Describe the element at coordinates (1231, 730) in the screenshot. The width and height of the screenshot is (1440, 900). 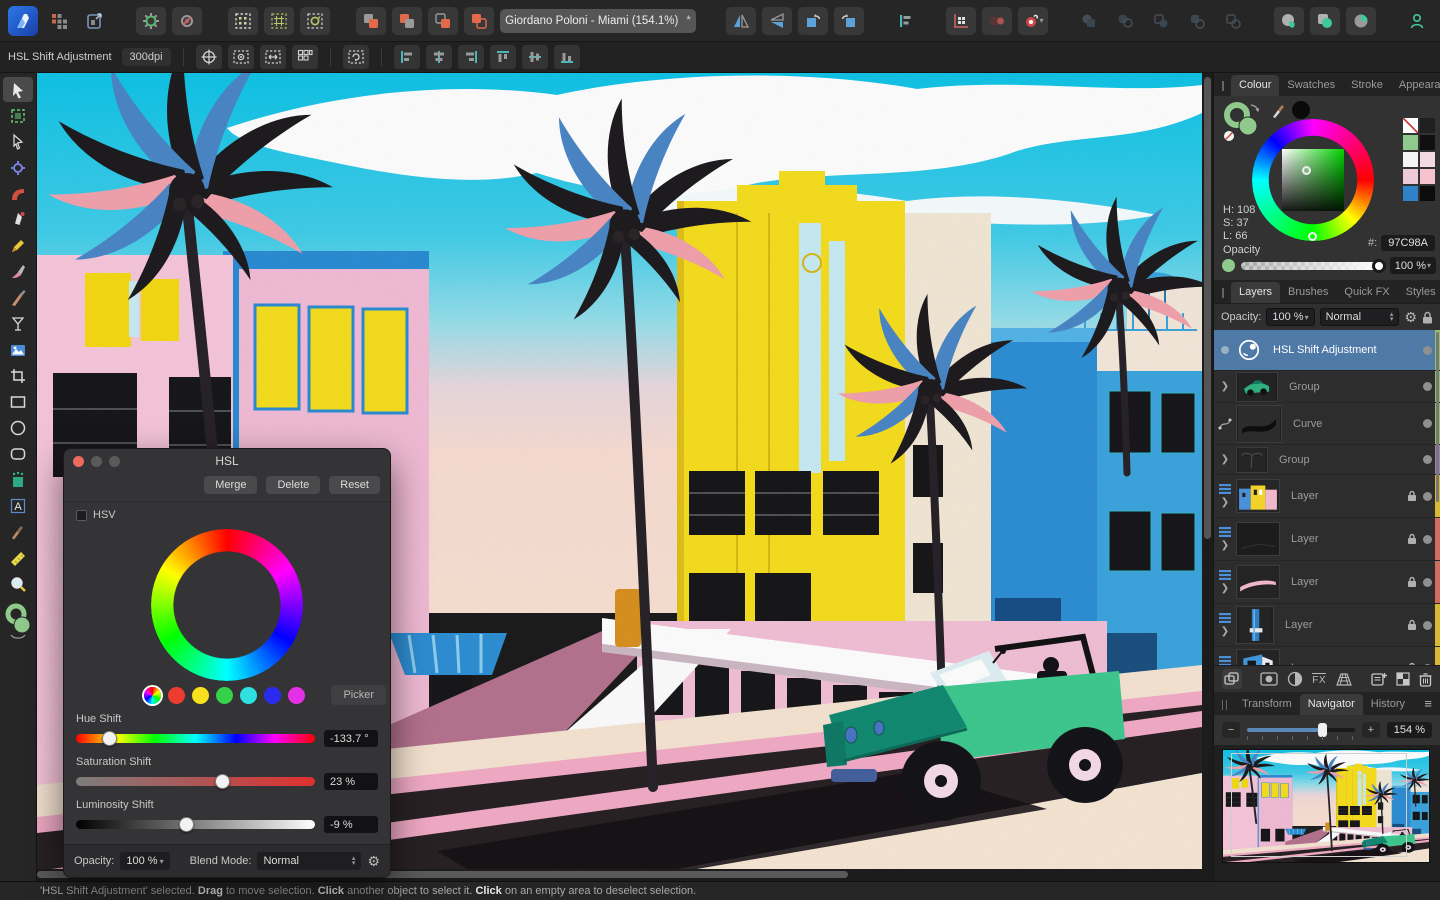
I see `zoom-out-button: −` at that location.